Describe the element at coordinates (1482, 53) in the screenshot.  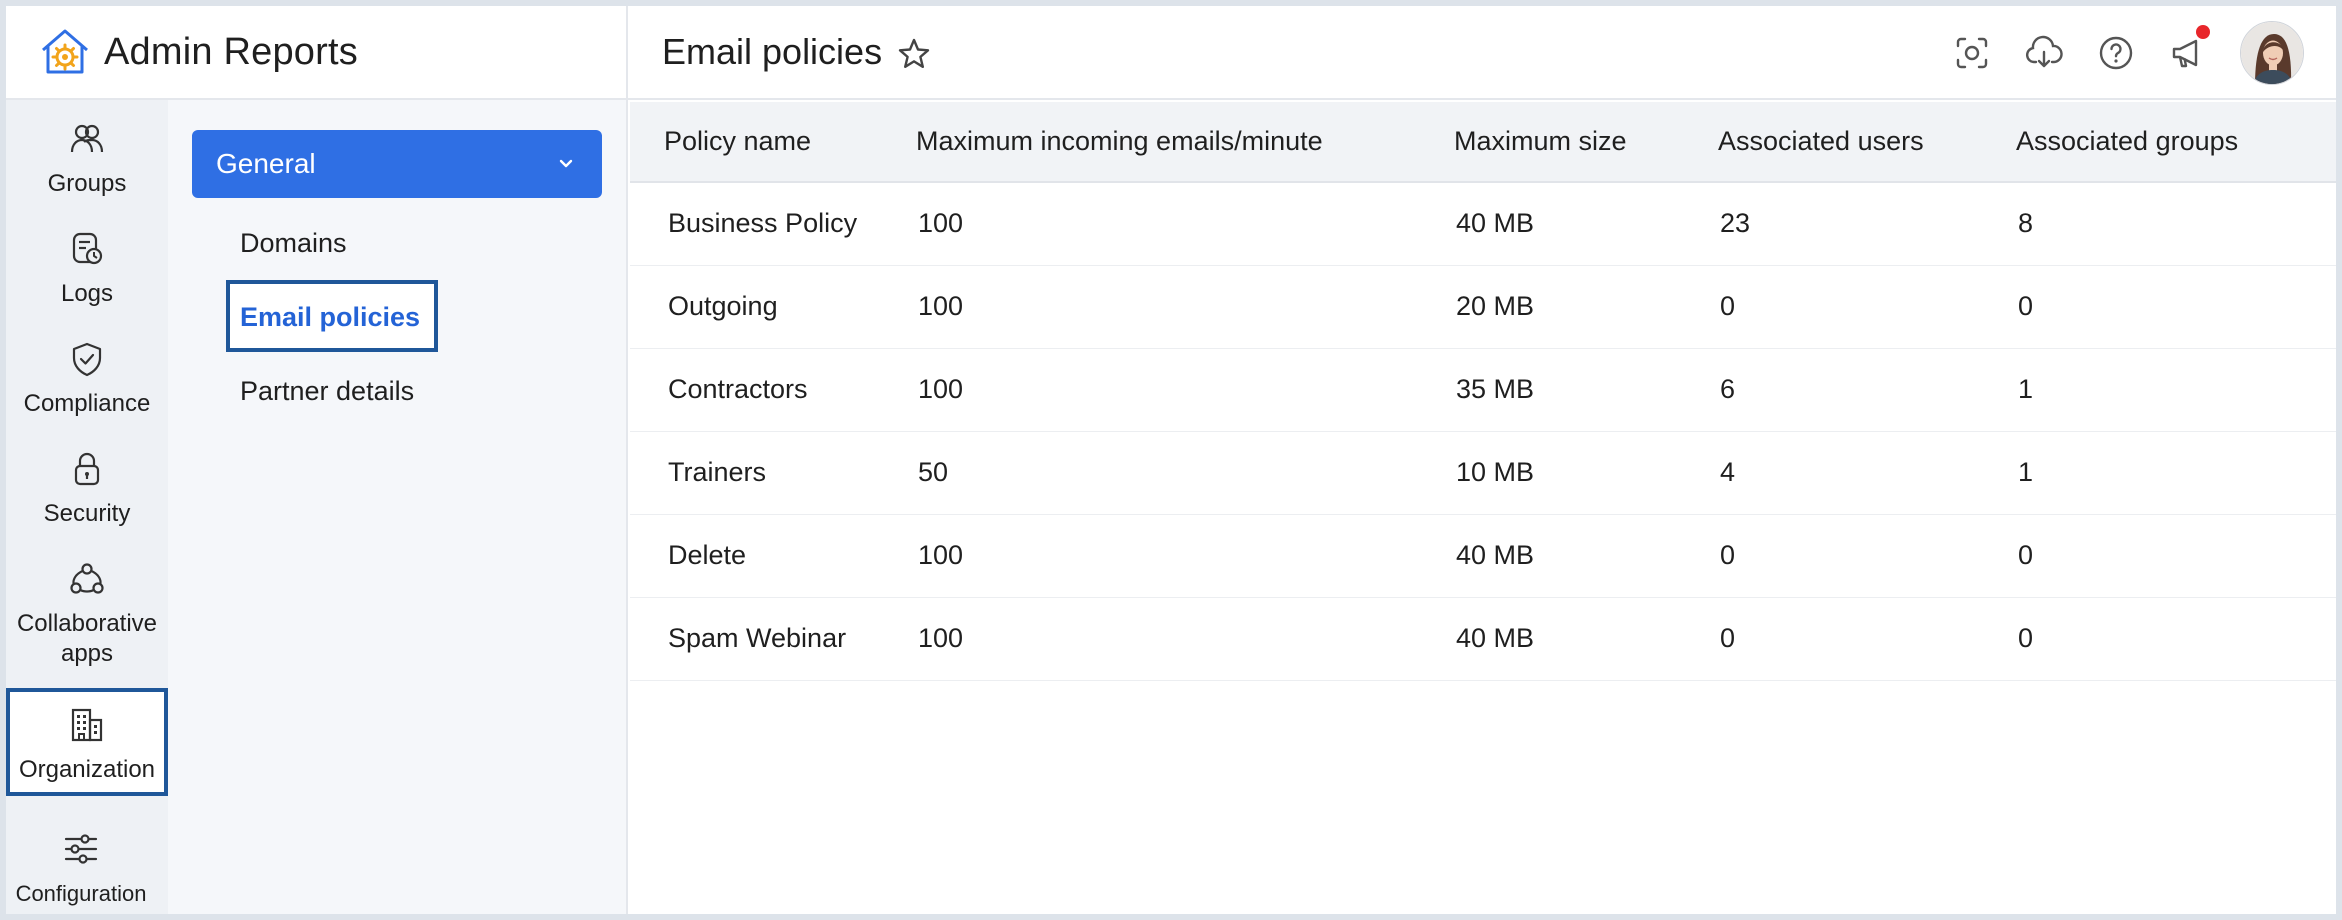
I see `page-header: Email policies` at that location.